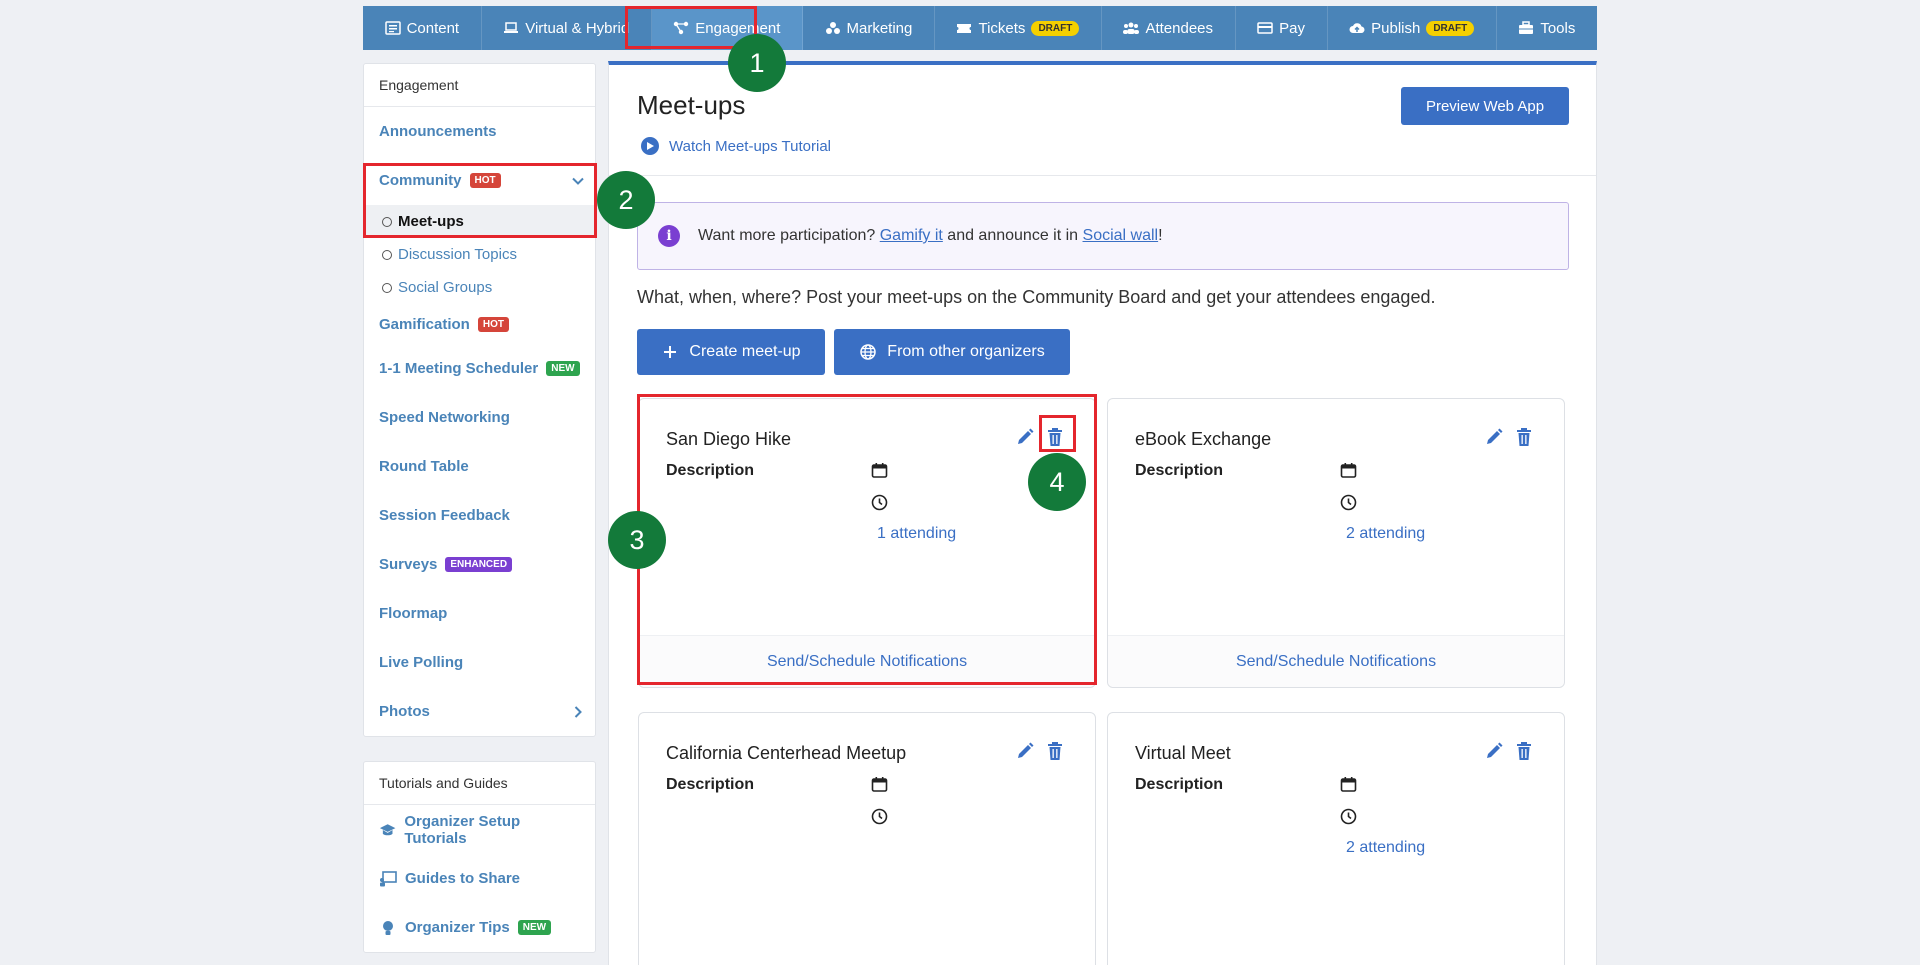 The height and width of the screenshot is (965, 1920). I want to click on chevron-right-icon, so click(578, 711).